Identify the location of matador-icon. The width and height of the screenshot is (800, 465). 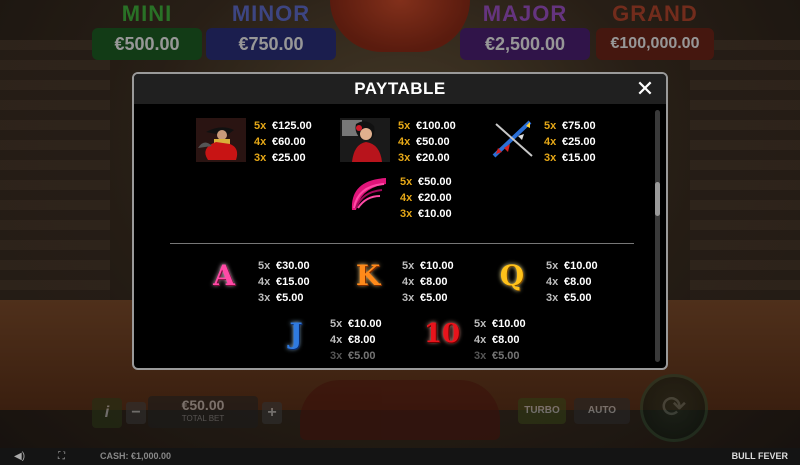
(221, 140).